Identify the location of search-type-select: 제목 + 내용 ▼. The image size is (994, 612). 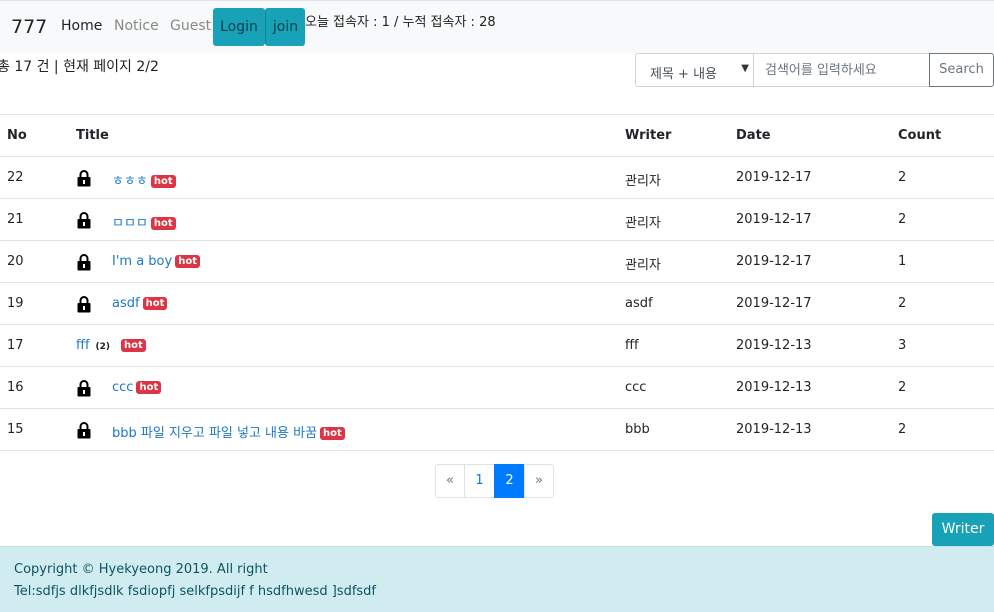
(694, 70).